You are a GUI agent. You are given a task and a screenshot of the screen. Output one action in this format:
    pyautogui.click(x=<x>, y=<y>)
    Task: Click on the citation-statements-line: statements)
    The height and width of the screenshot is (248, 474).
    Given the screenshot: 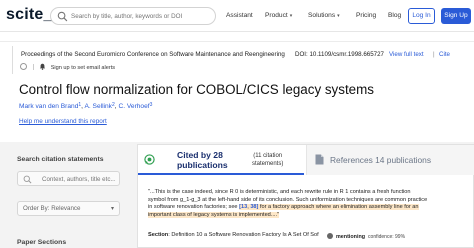 What is the action you would take?
    pyautogui.click(x=268, y=164)
    